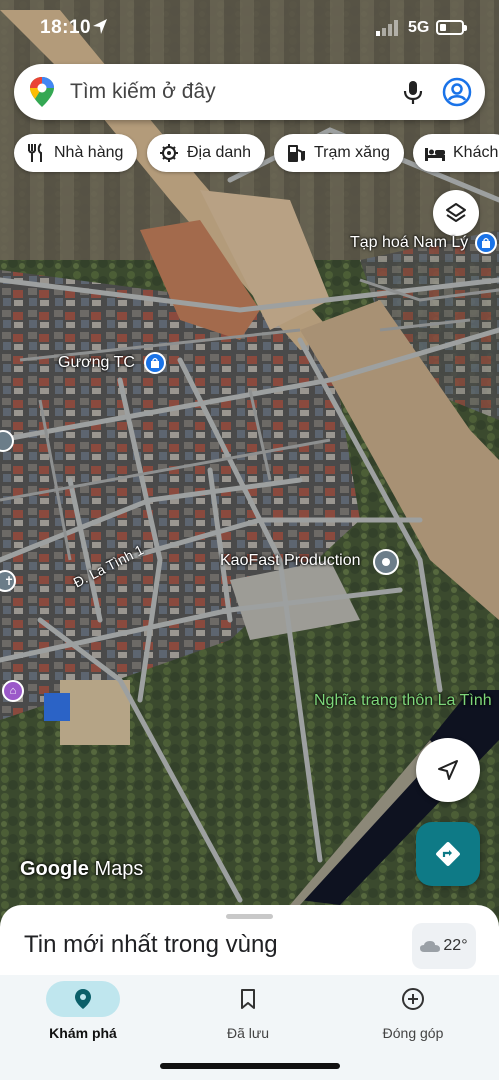 The height and width of the screenshot is (1080, 499). I want to click on nav-contribute: Đóng góp, so click(413, 1011).